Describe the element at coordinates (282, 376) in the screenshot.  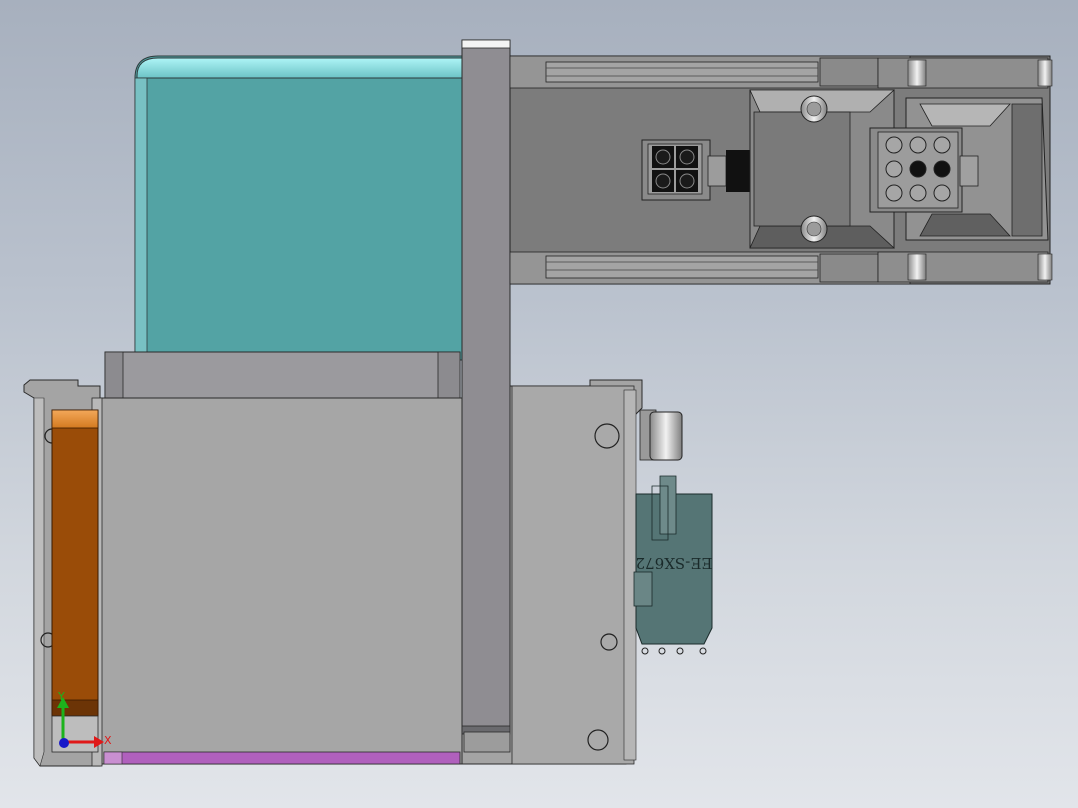
I see `mounting-bracket` at that location.